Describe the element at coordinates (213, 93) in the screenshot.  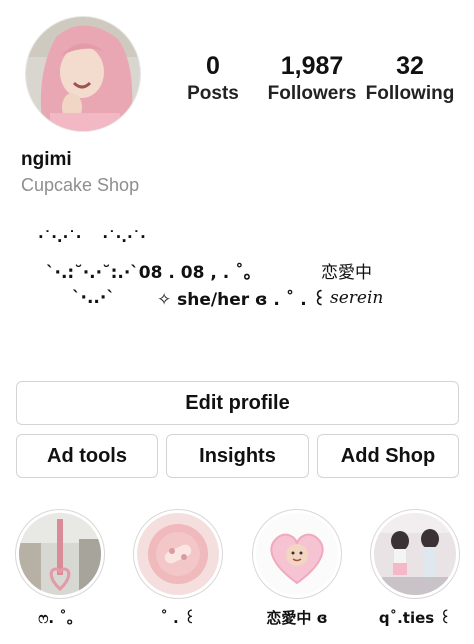
I see `posts-label: Posts` at that location.